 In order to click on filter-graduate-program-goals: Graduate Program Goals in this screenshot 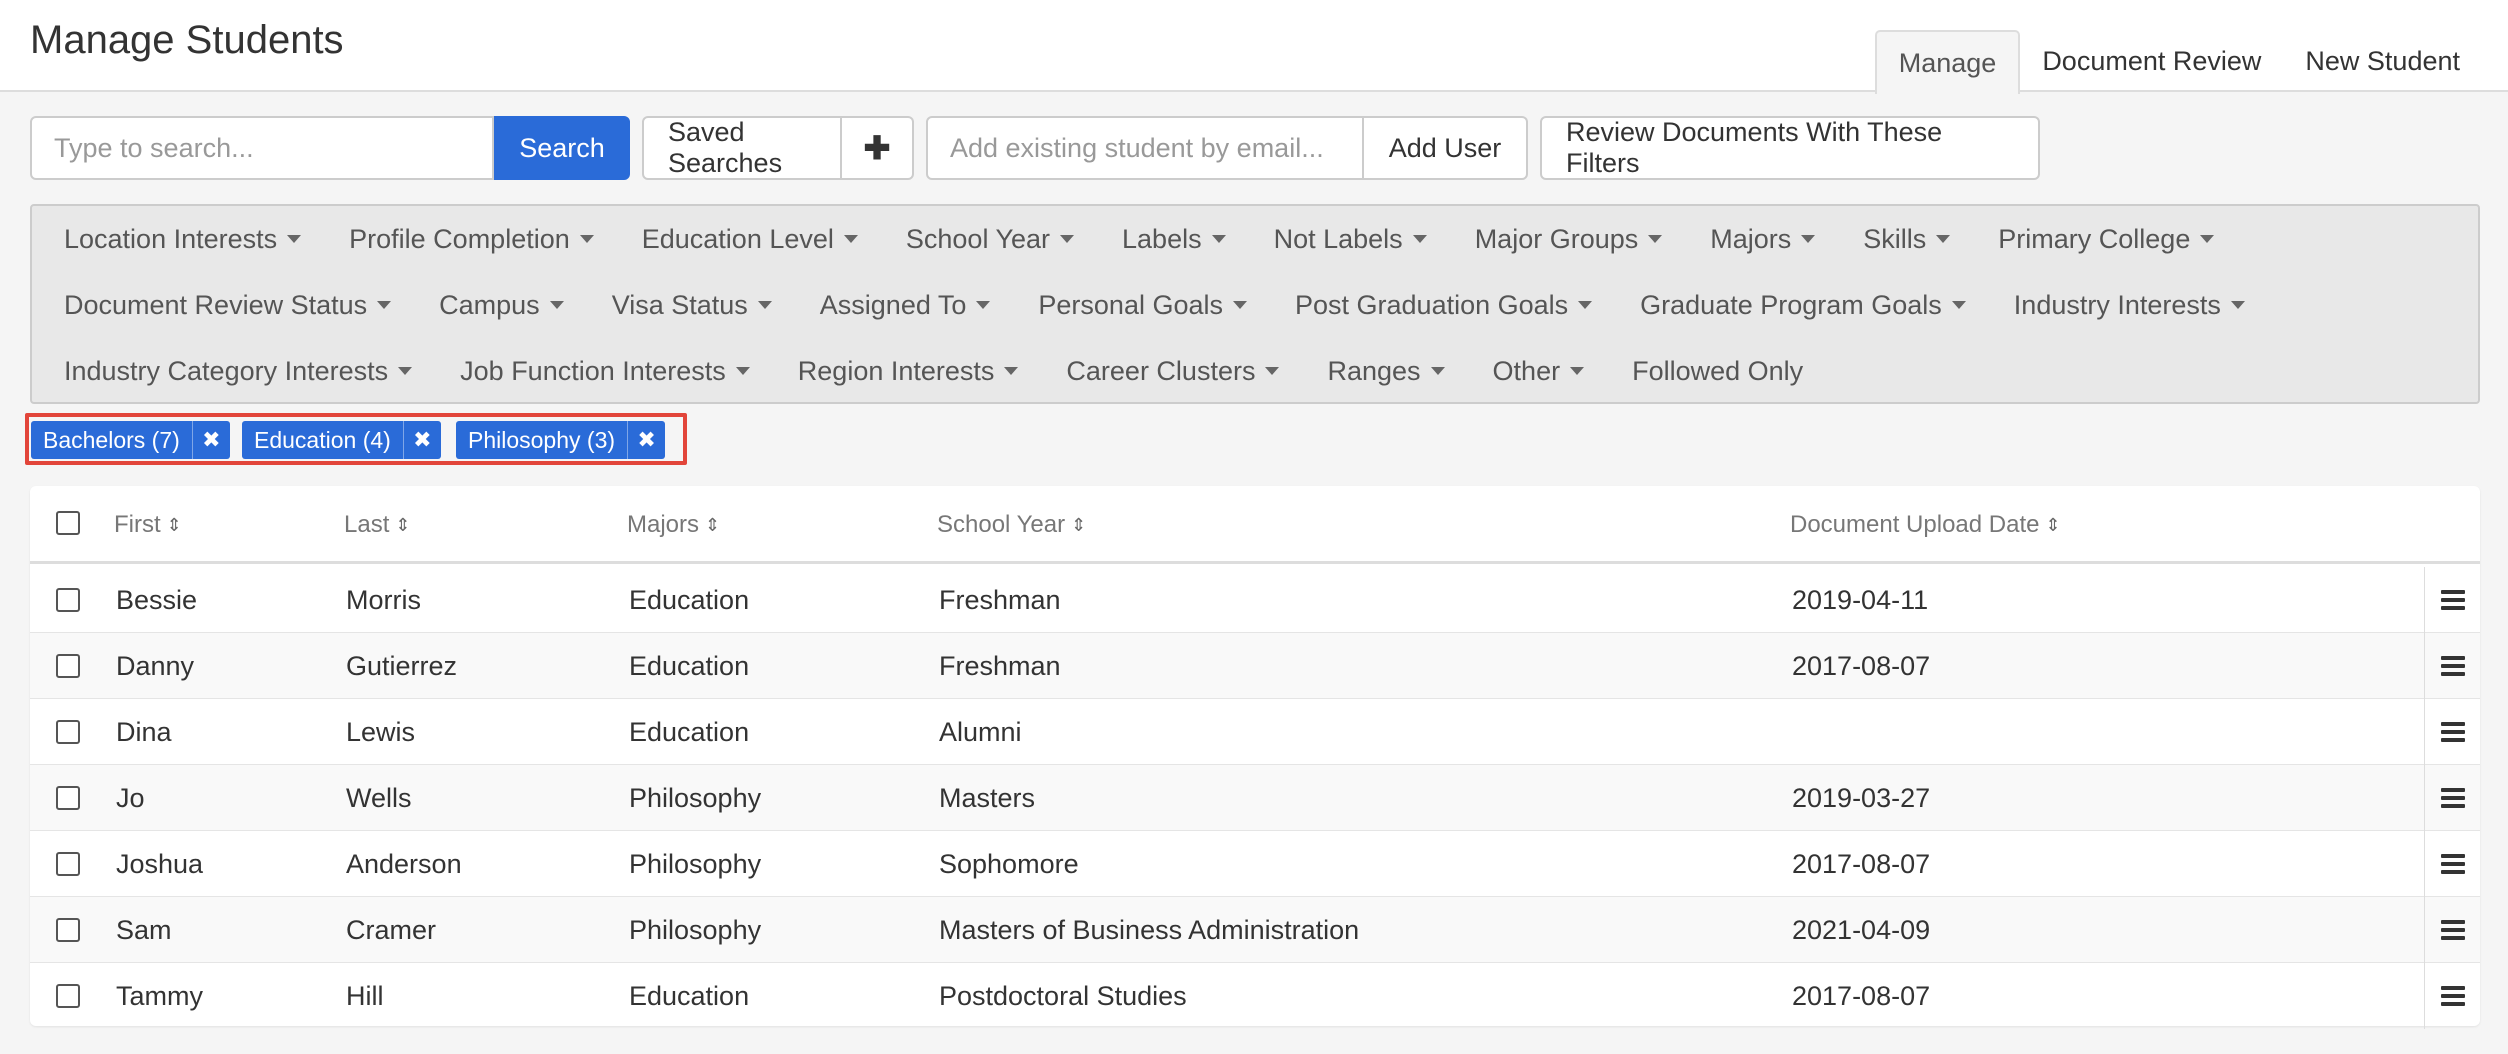, I will do `click(1795, 305)`.